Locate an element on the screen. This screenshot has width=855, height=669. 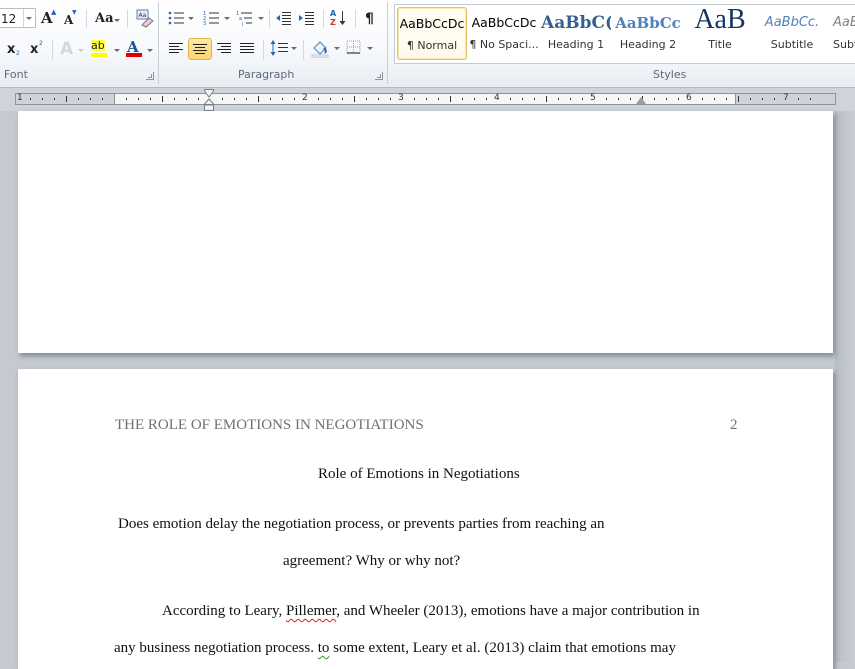
style-heading-2: AaBbCc Heading 2 is located at coordinates (648, 33).